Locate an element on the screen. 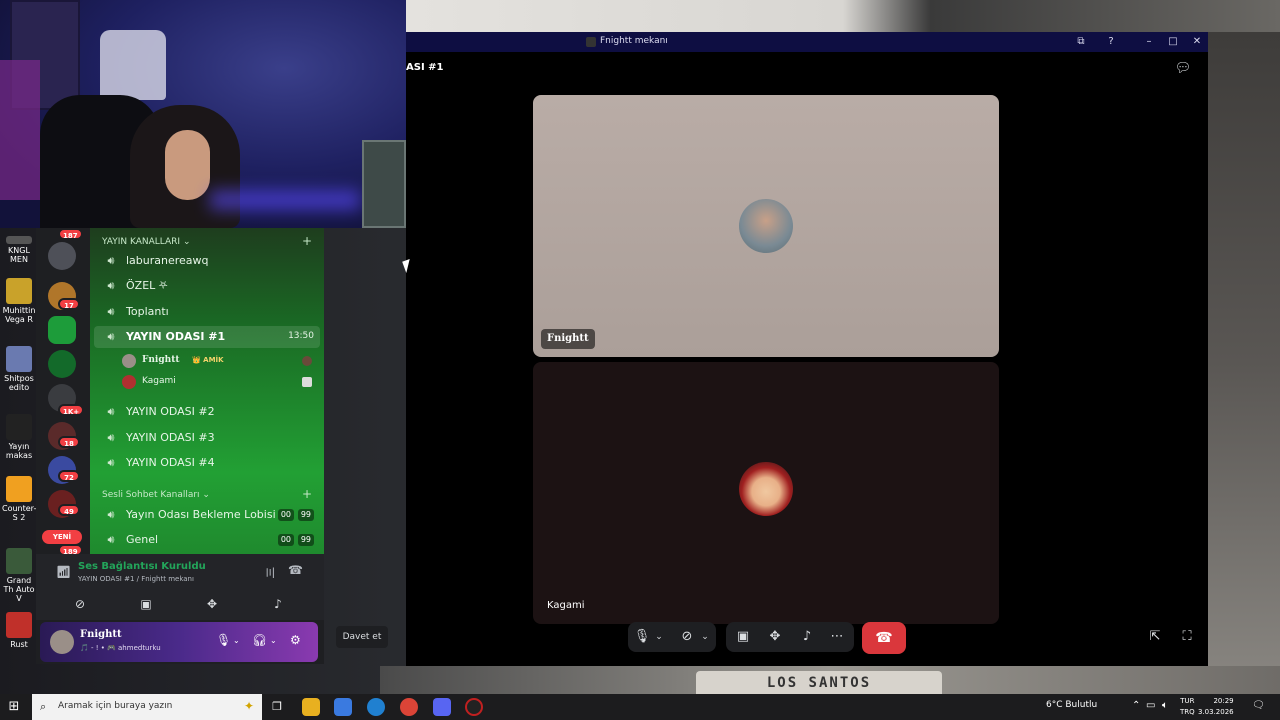  fullscreen-icon: ⛶ is located at coordinates (1187, 637).